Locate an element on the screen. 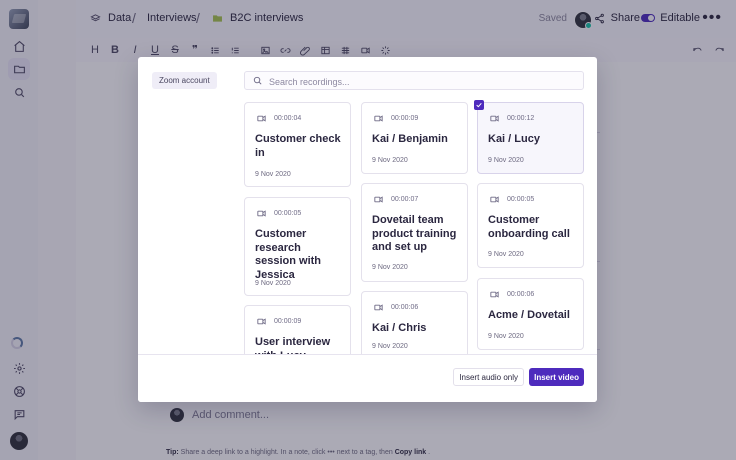 The width and height of the screenshot is (736, 460). check-icon is located at coordinates (479, 105).